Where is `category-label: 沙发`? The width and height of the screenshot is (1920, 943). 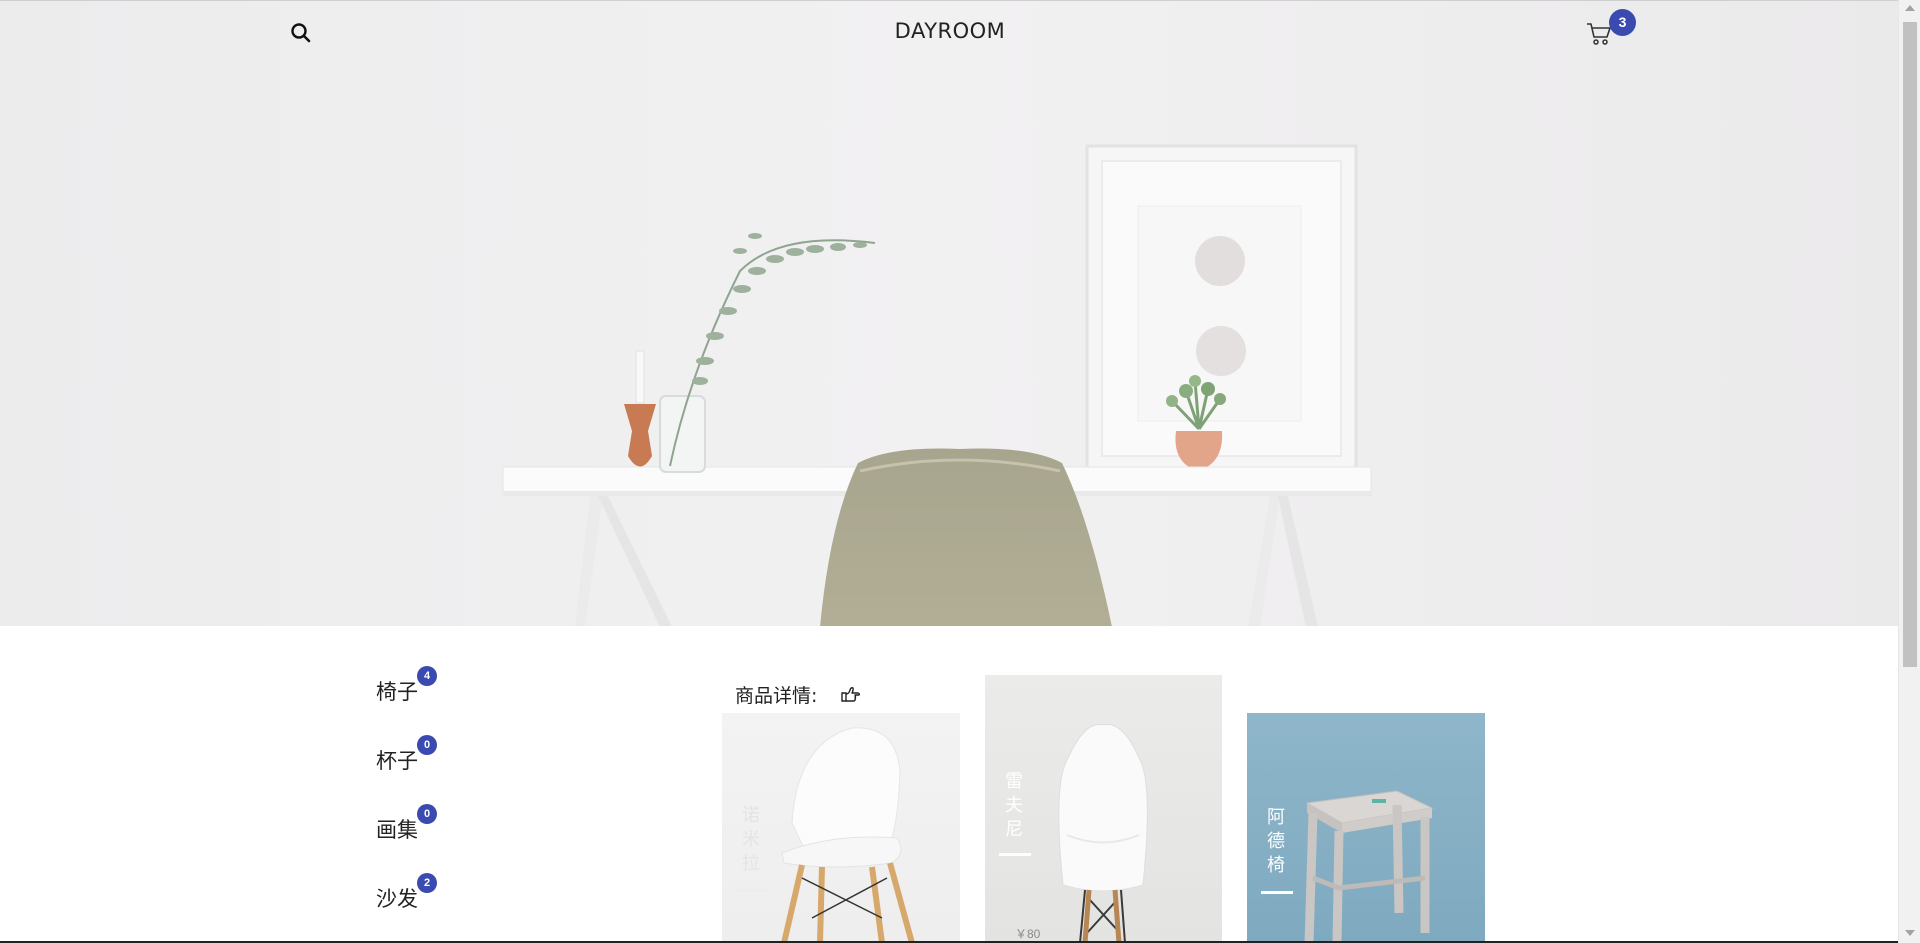
category-label: 沙发 is located at coordinates (397, 899).